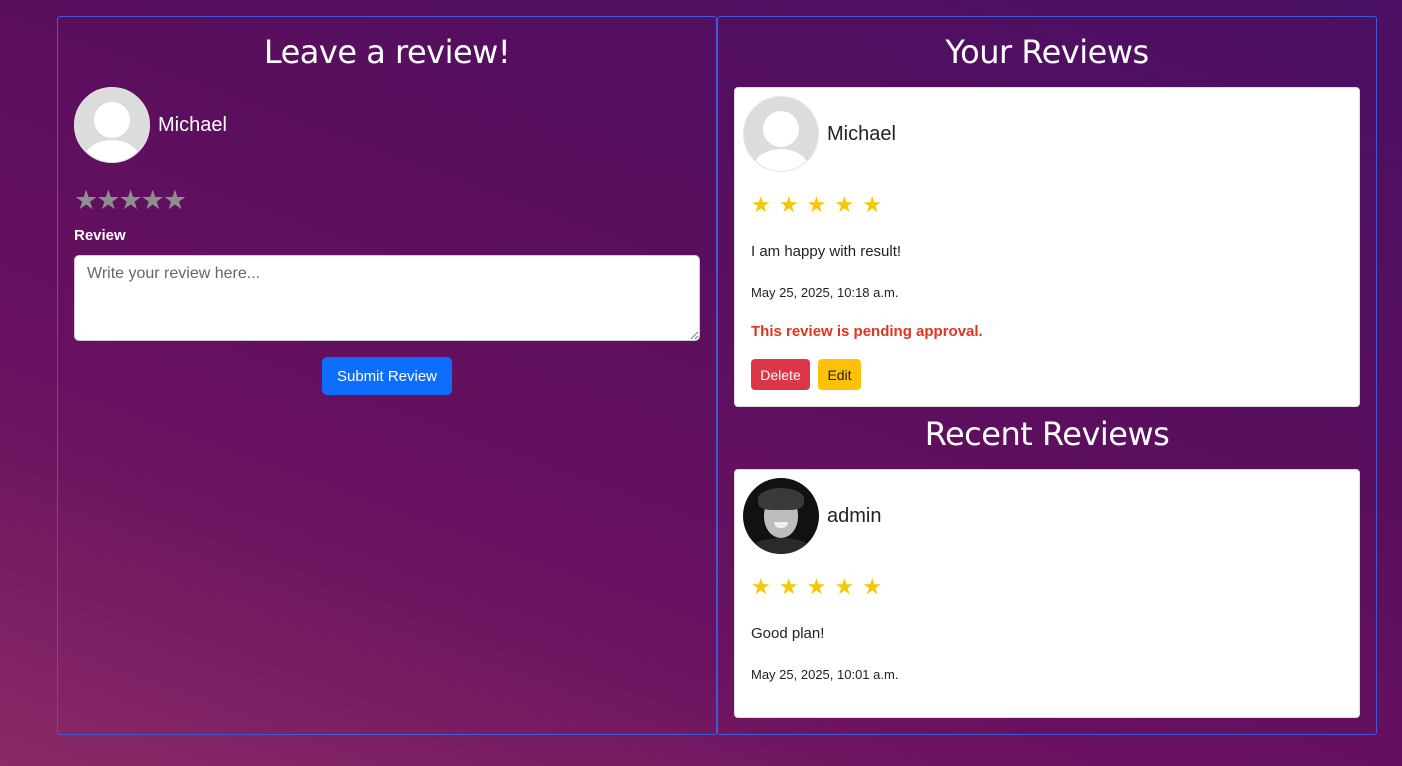 Image resolution: width=1402 pixels, height=766 pixels. What do you see at coordinates (826, 251) in the screenshot?
I see `review-text: I am happy with result!` at bounding box center [826, 251].